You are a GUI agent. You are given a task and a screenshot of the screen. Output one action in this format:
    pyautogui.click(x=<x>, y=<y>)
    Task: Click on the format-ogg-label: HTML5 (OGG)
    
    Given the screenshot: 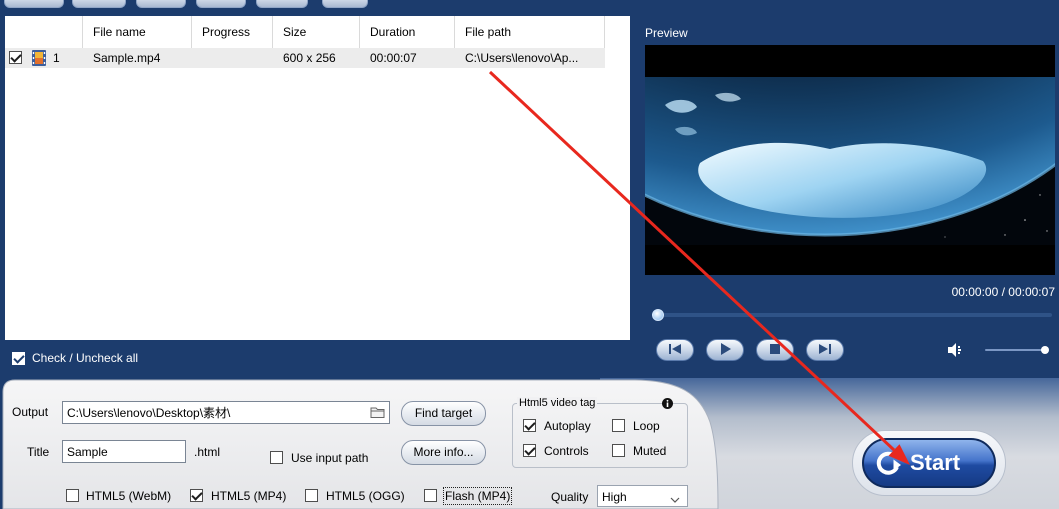 What is the action you would take?
    pyautogui.click(x=365, y=496)
    